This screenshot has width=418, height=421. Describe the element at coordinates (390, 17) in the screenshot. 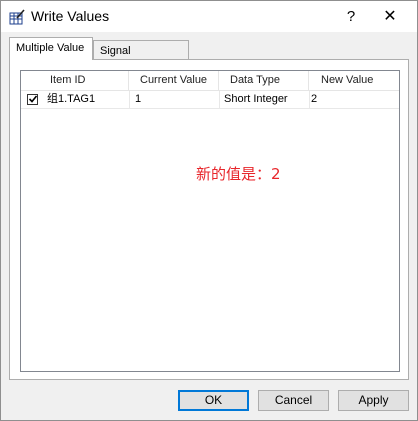

I see `close-button: ✕` at that location.